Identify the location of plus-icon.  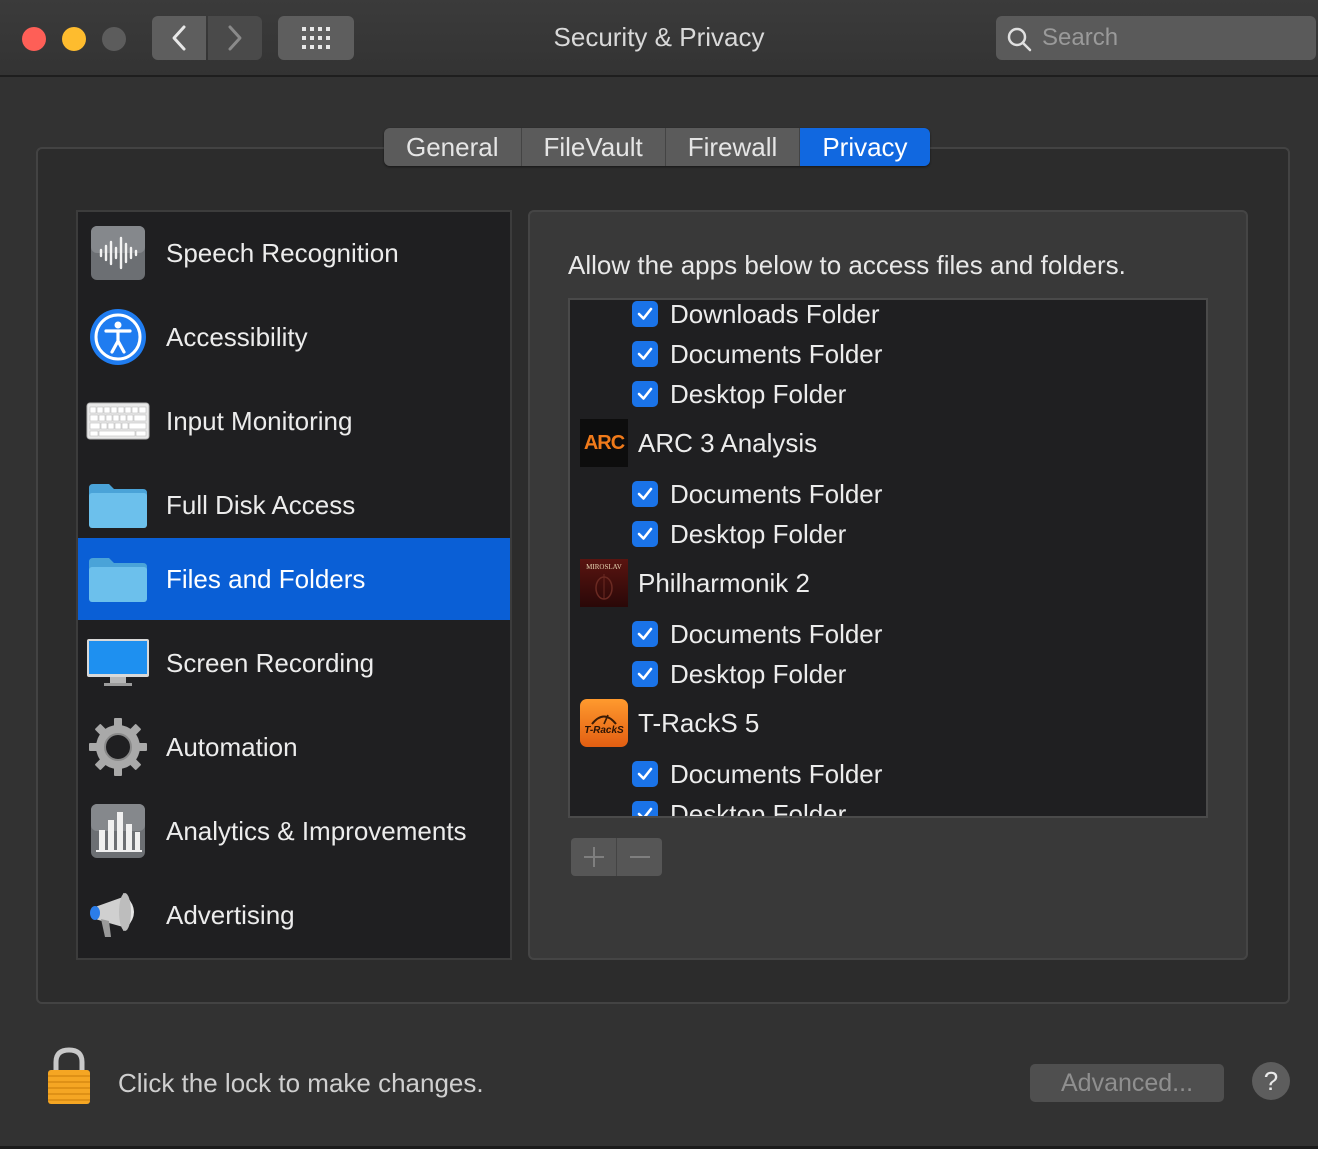
(593, 857).